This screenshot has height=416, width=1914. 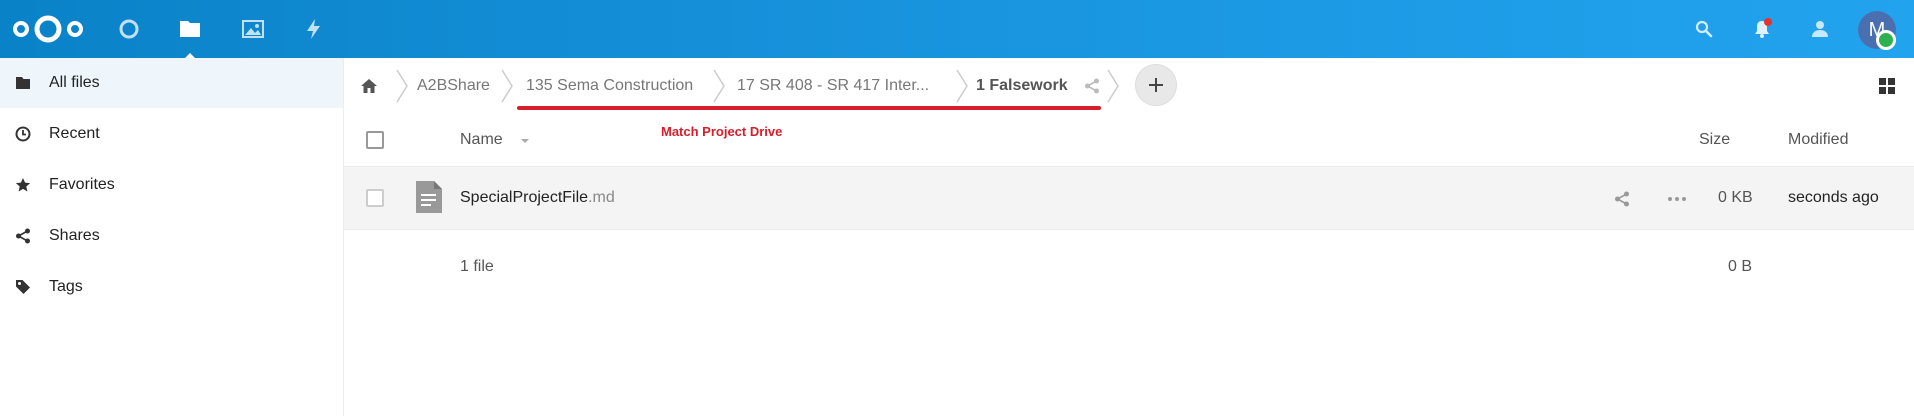 I want to click on file-size: 0 KB, so click(x=1735, y=197).